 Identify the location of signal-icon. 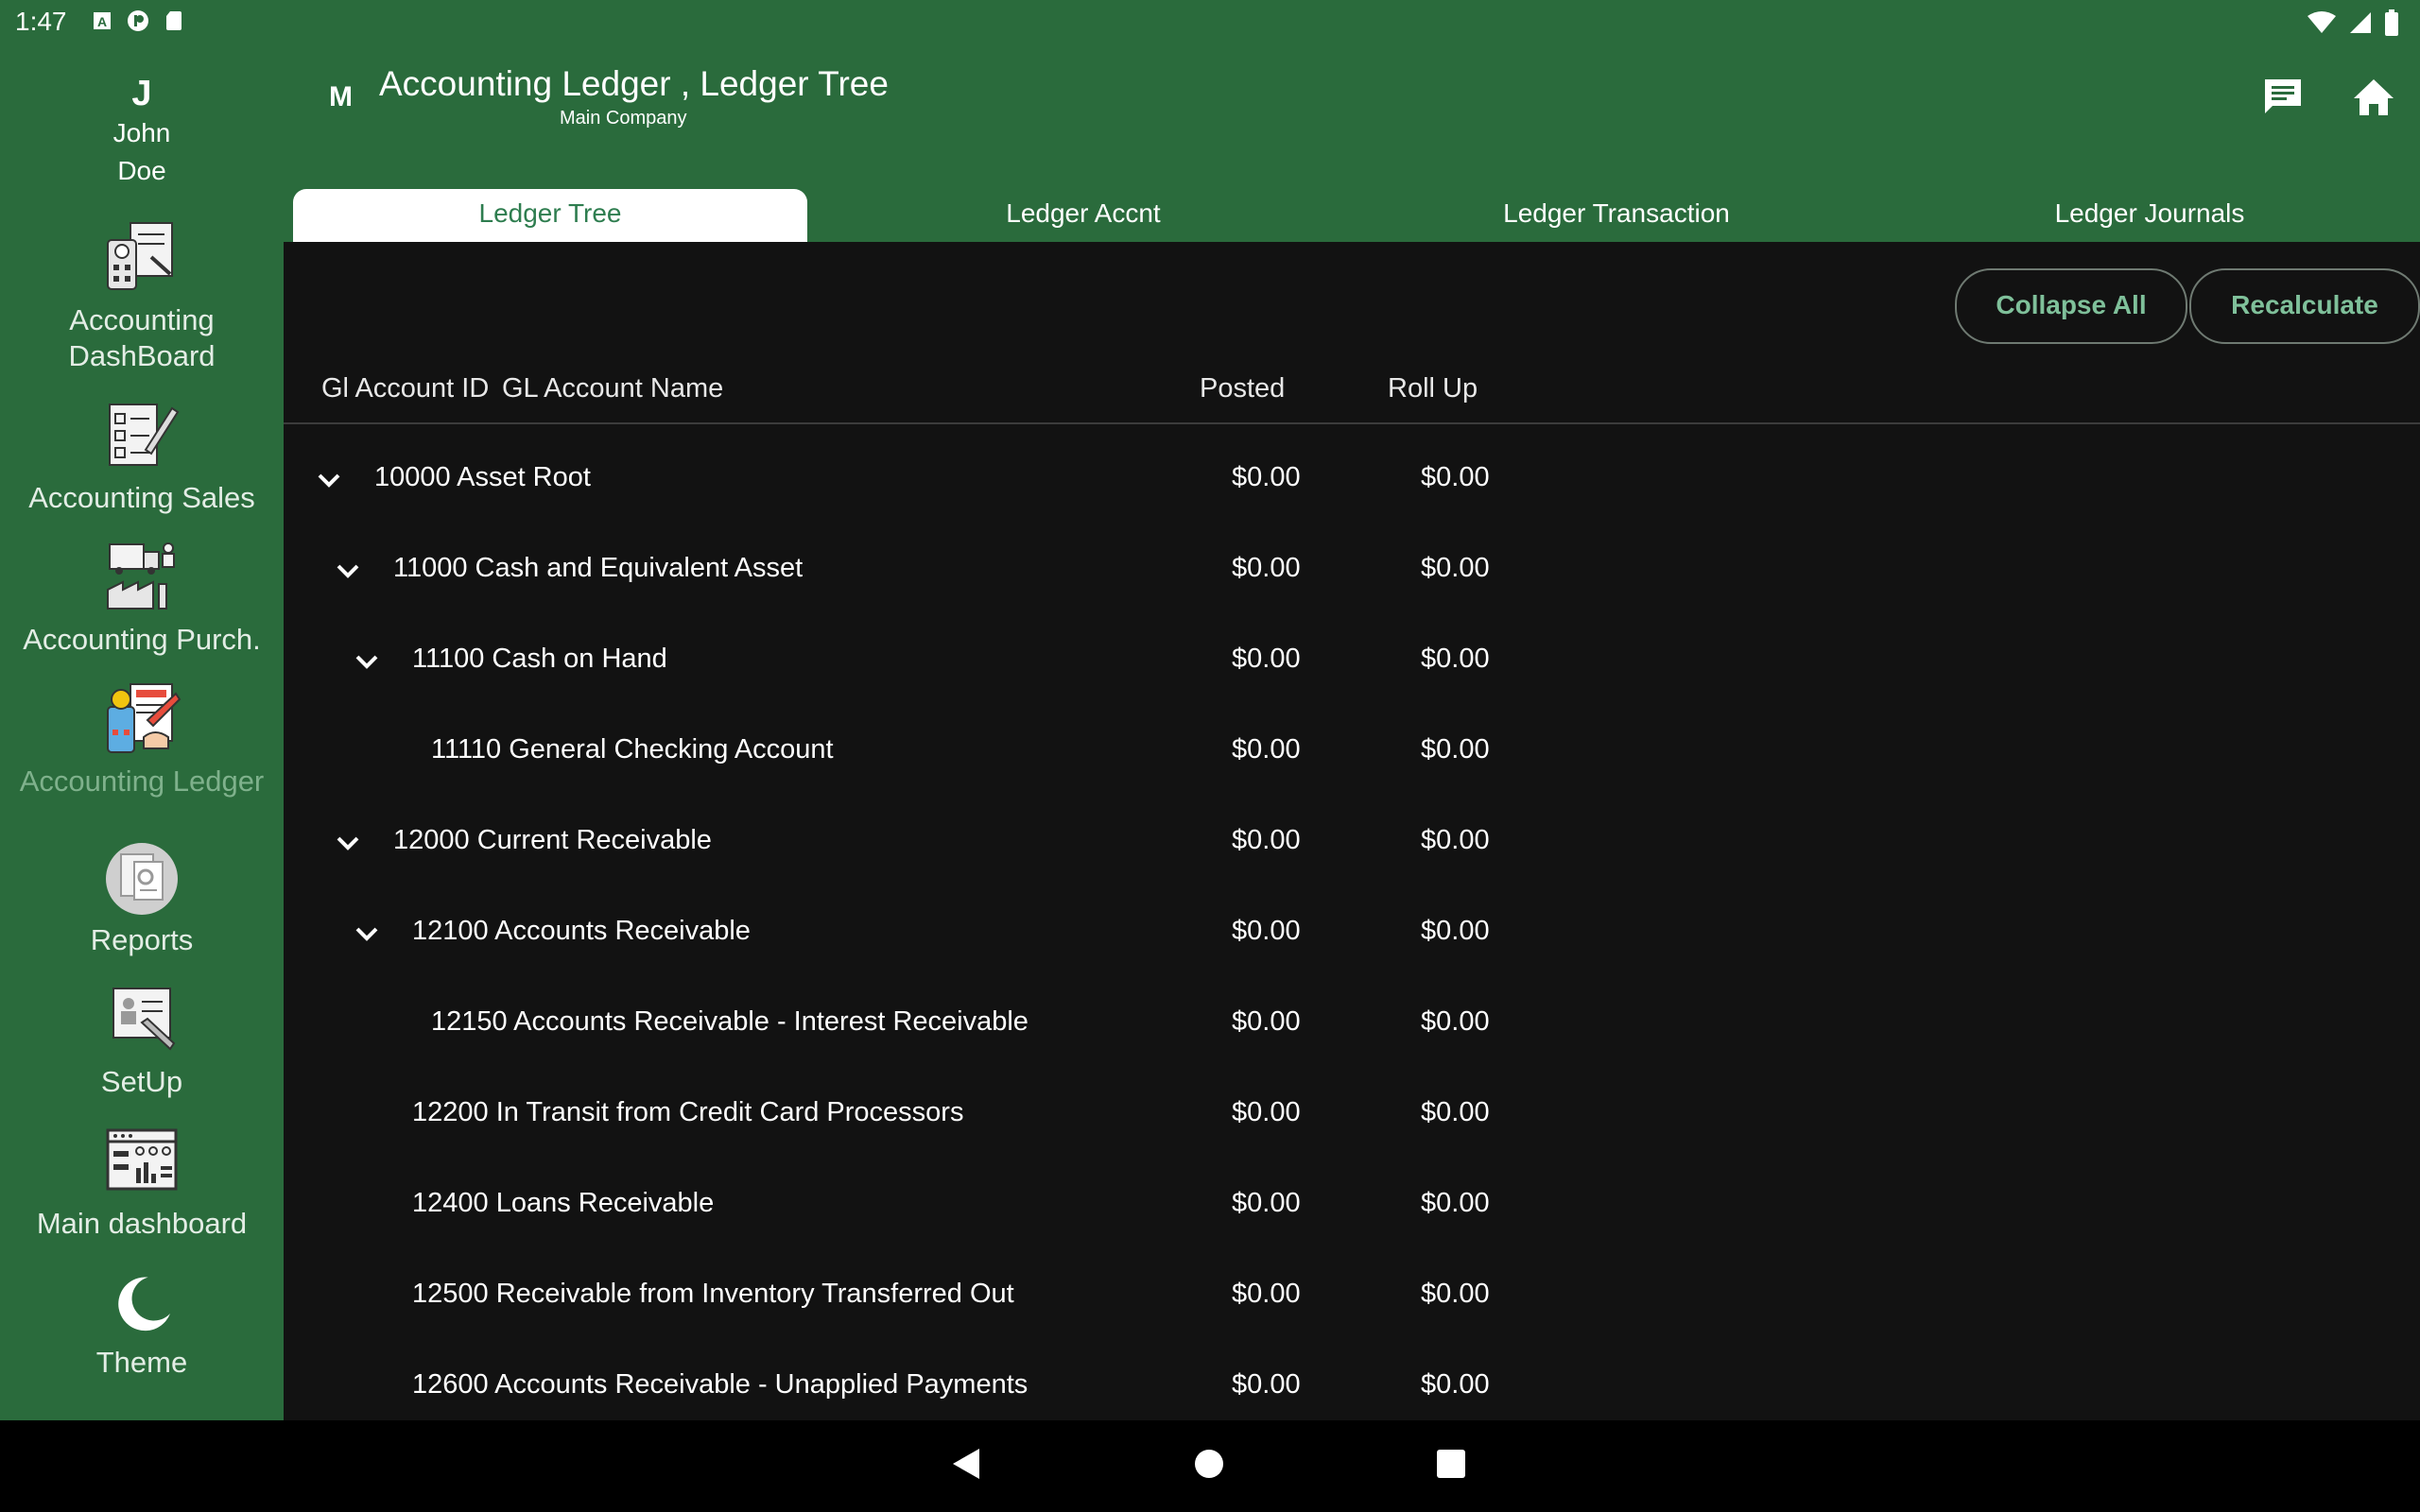
(2360, 25).